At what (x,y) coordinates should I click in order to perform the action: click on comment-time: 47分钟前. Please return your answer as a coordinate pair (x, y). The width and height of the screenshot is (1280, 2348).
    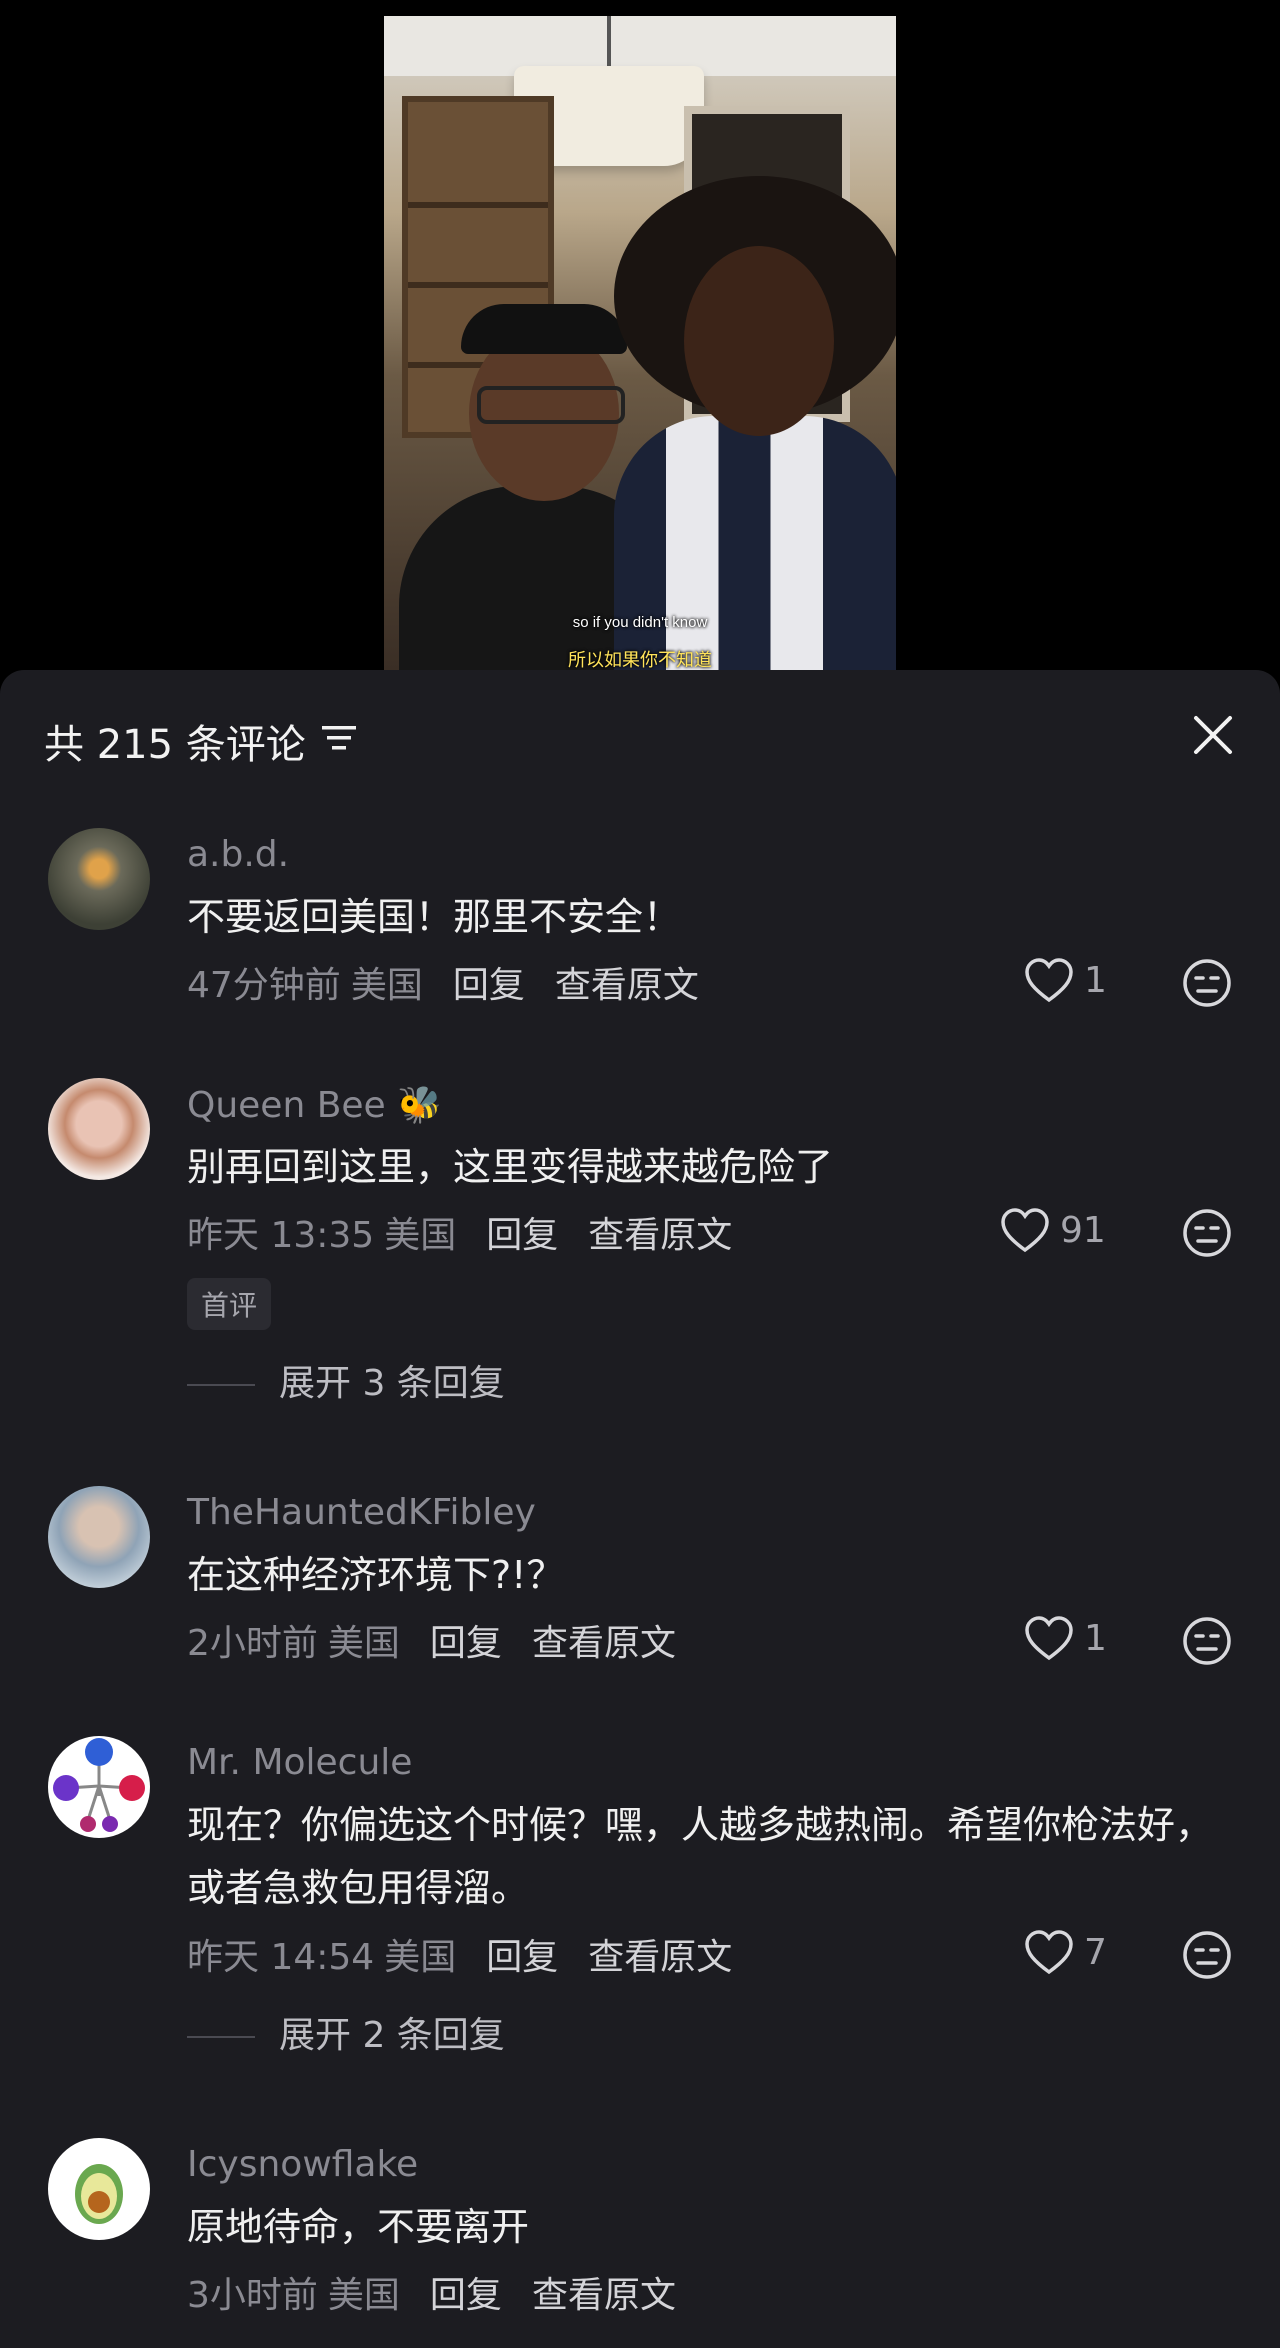
    Looking at the image, I should click on (264, 985).